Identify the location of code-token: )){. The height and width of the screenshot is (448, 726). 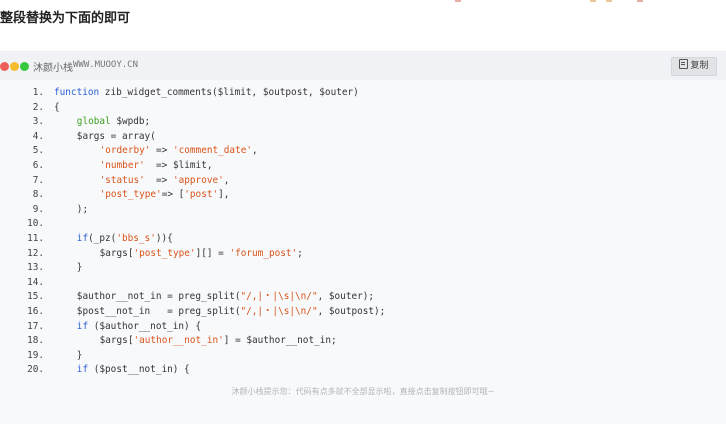
(164, 238).